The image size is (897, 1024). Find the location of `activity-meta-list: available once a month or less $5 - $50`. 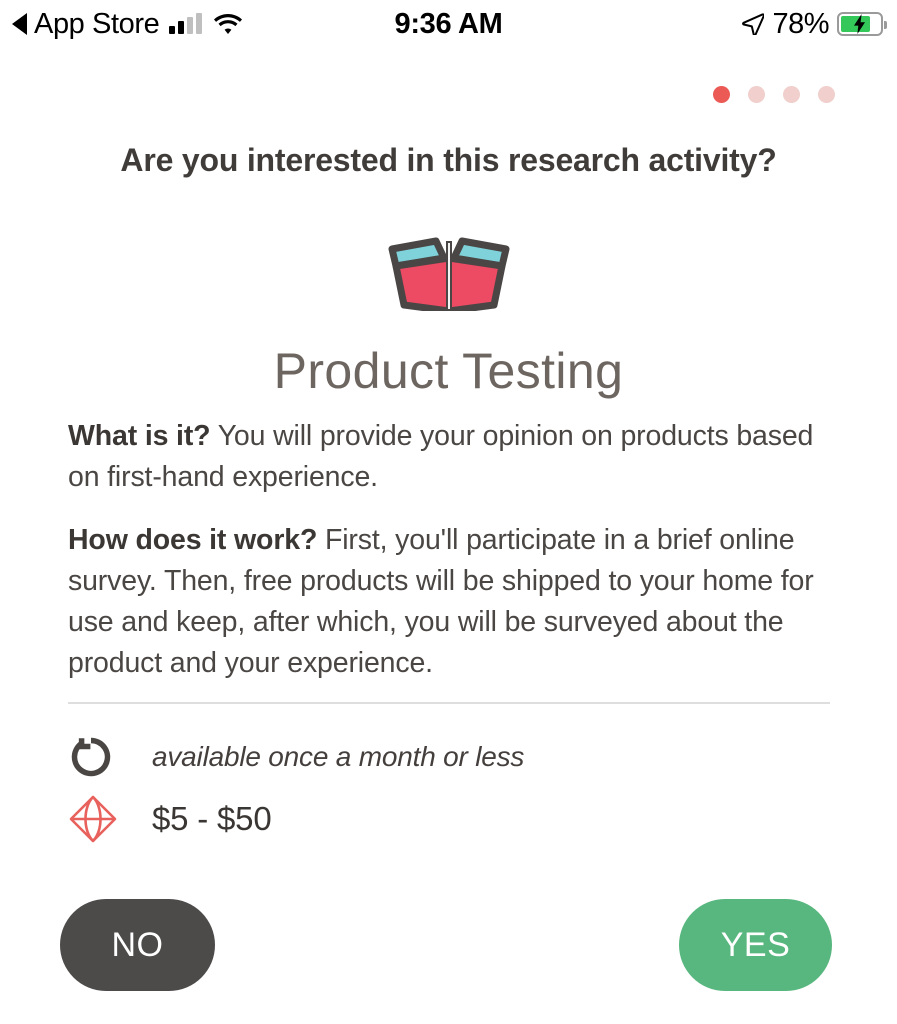

activity-meta-list: available once a month or less $5 - $50 is located at coordinates (449, 788).